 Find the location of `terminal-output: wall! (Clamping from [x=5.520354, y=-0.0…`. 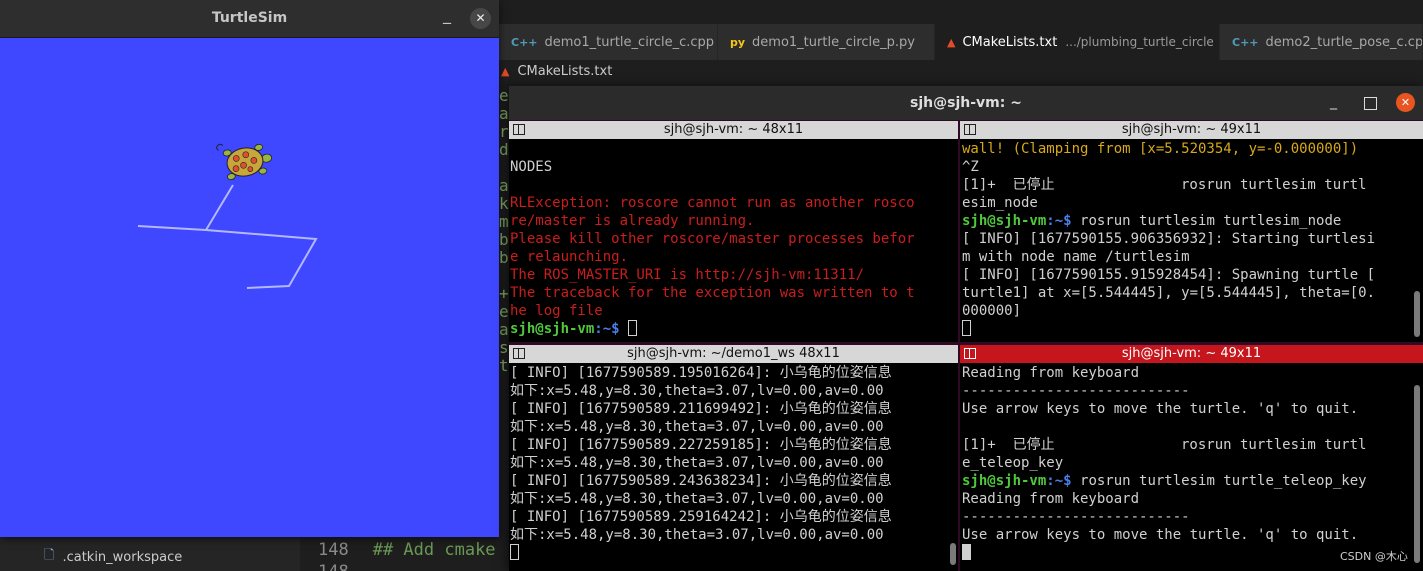

terminal-output: wall! (Clamping from [x=5.520354, y=-0.0… is located at coordinates (1168, 239).